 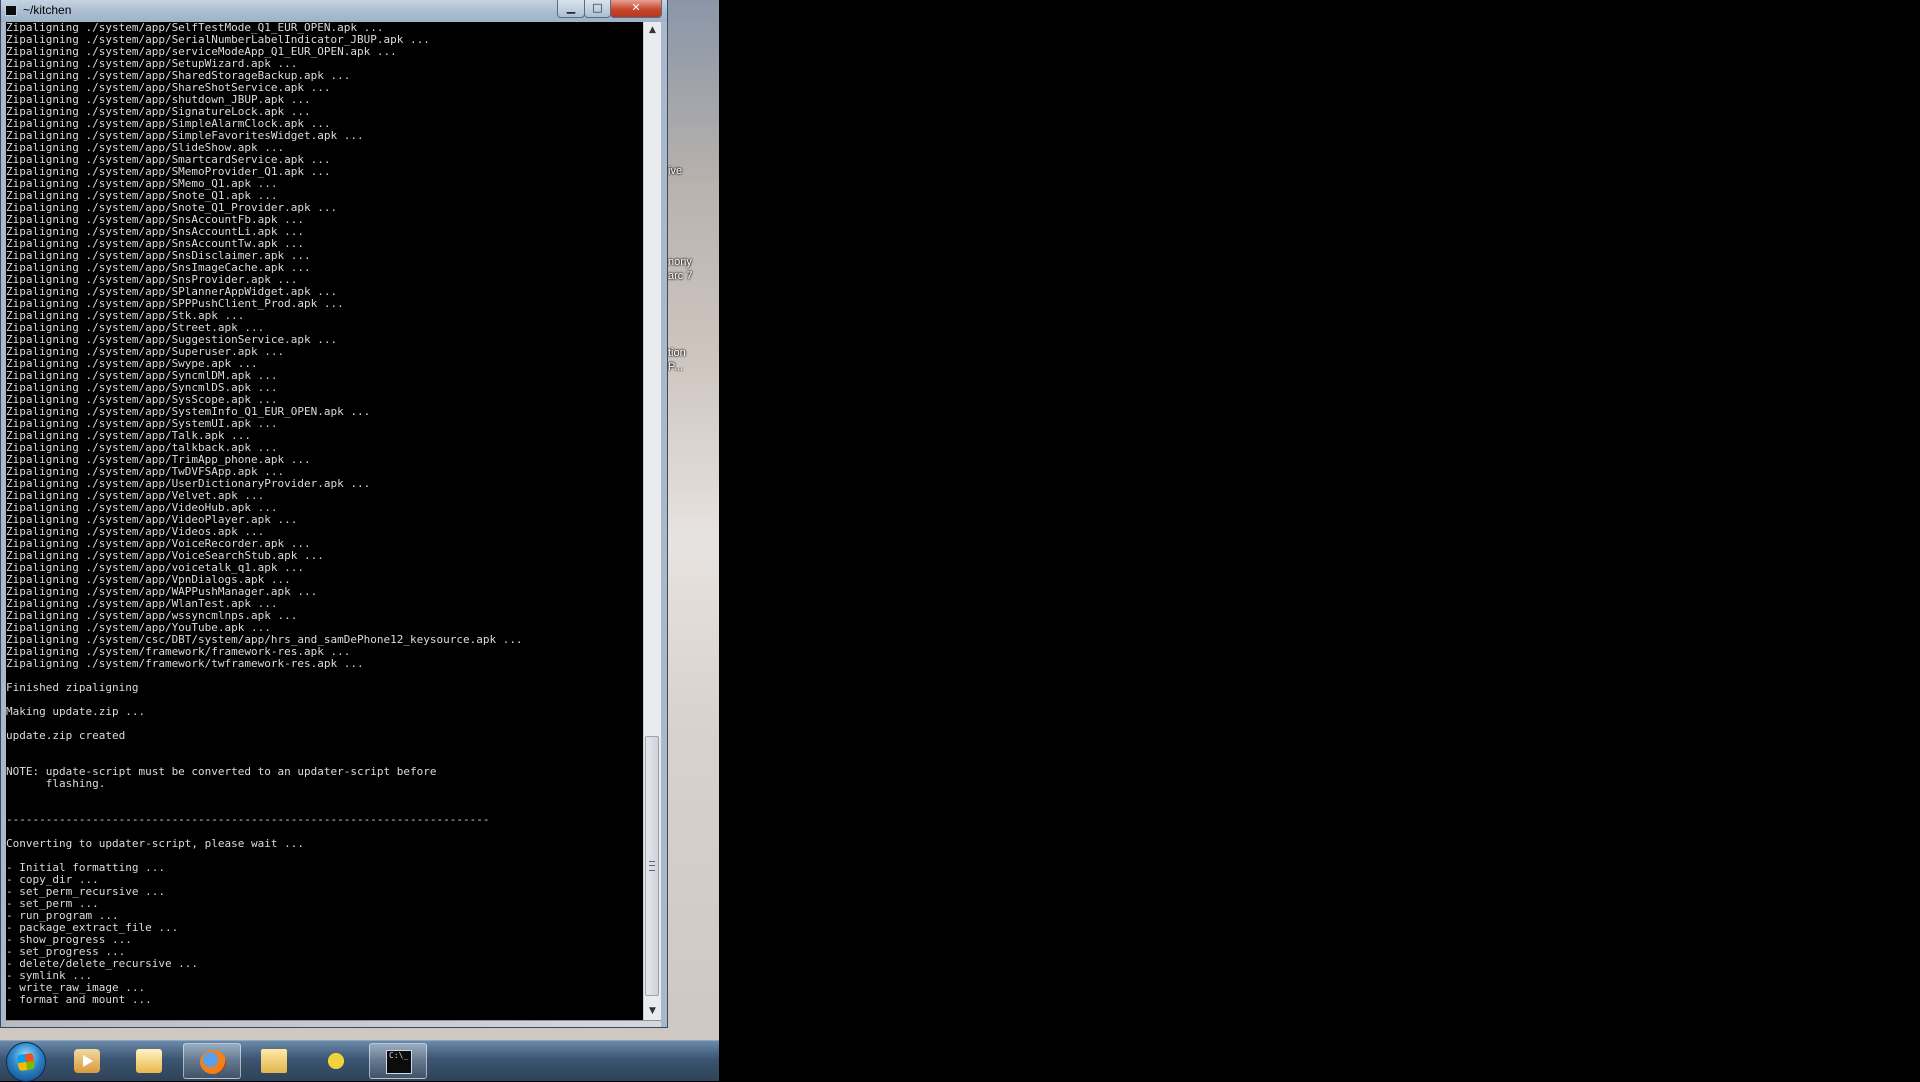 I want to click on scroll-down-arrow-icon: ▼, so click(x=652, y=1011).